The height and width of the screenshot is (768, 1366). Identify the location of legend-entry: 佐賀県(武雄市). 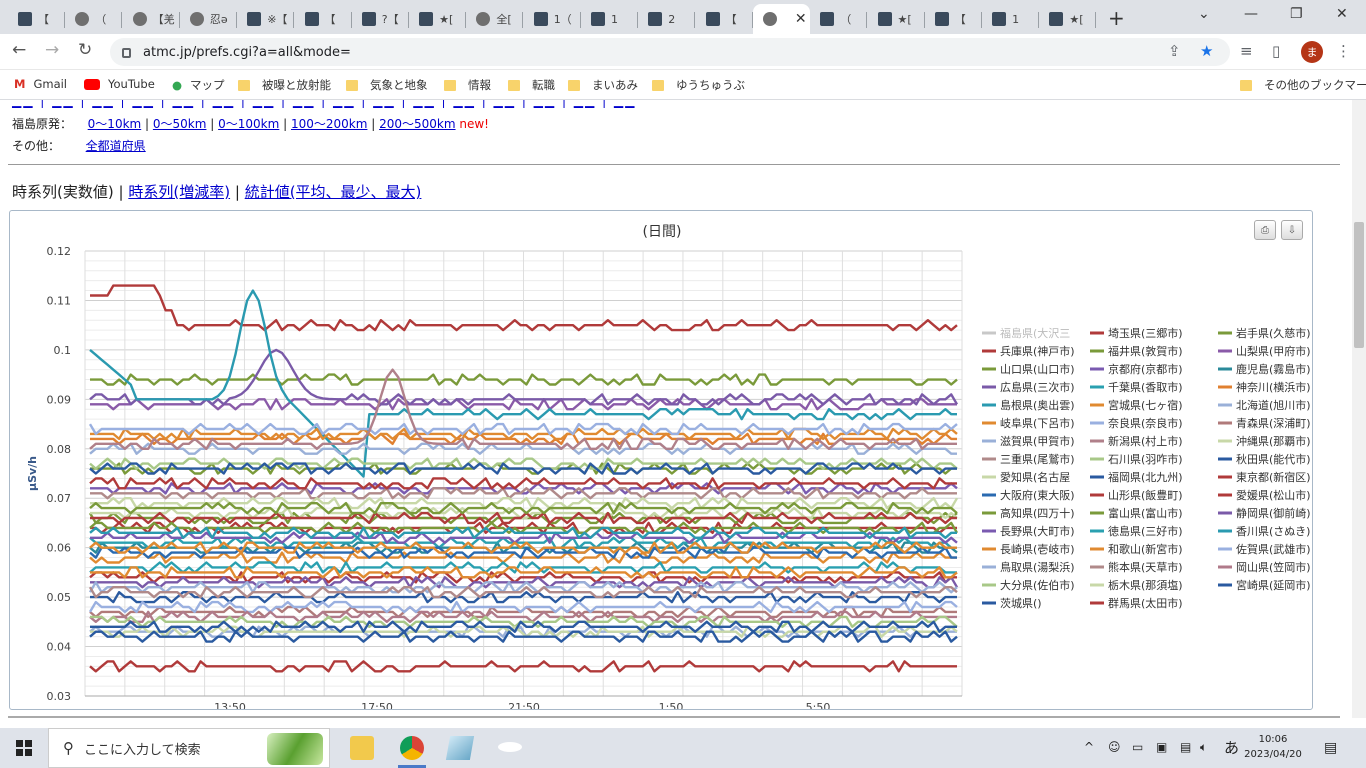
(1273, 549).